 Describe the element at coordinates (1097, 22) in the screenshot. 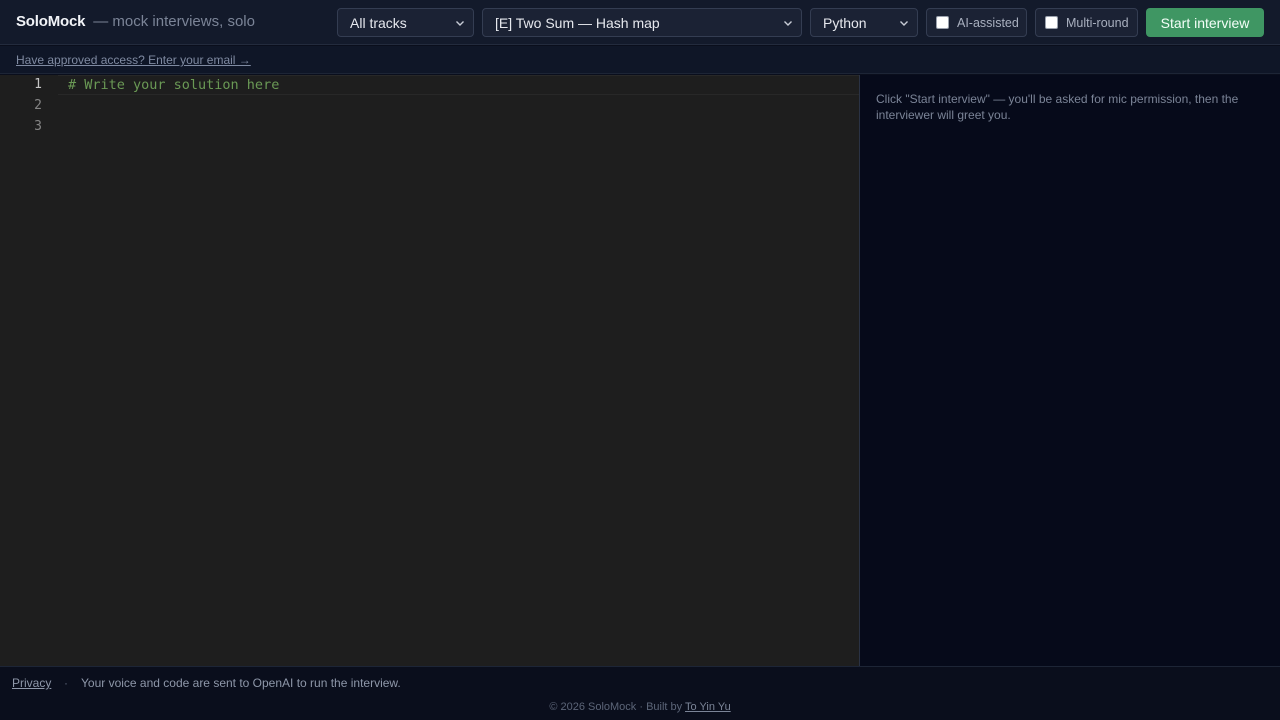

I see `multi-round-label: Multi-round` at that location.